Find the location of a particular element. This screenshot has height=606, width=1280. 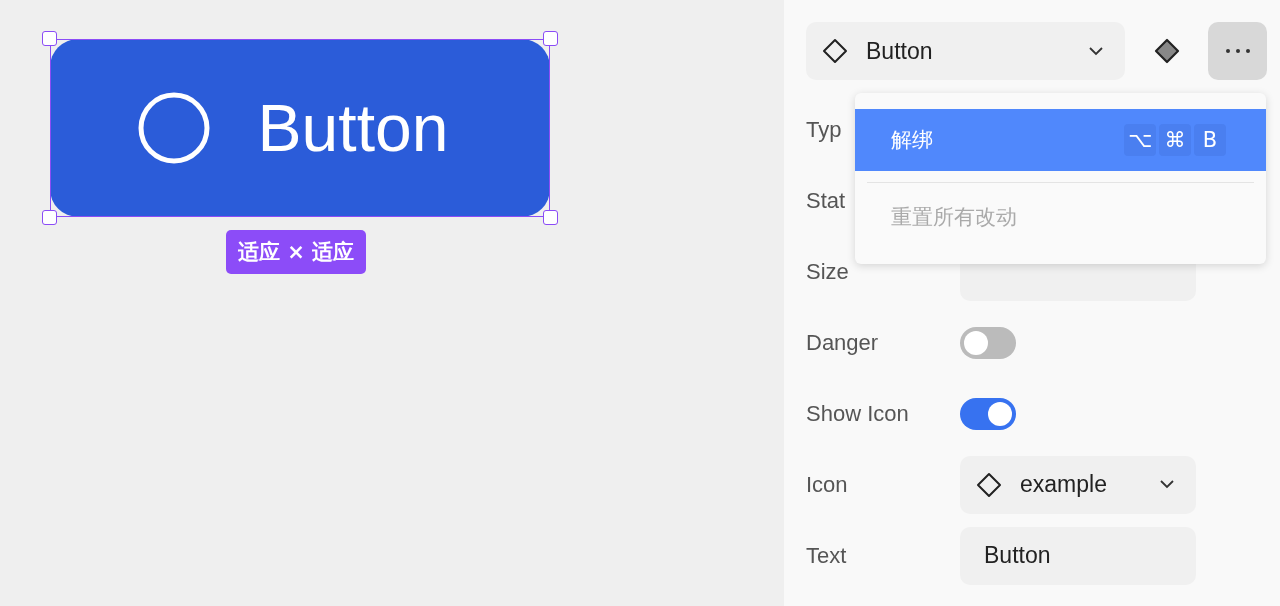

select-field: example is located at coordinates (1078, 484).